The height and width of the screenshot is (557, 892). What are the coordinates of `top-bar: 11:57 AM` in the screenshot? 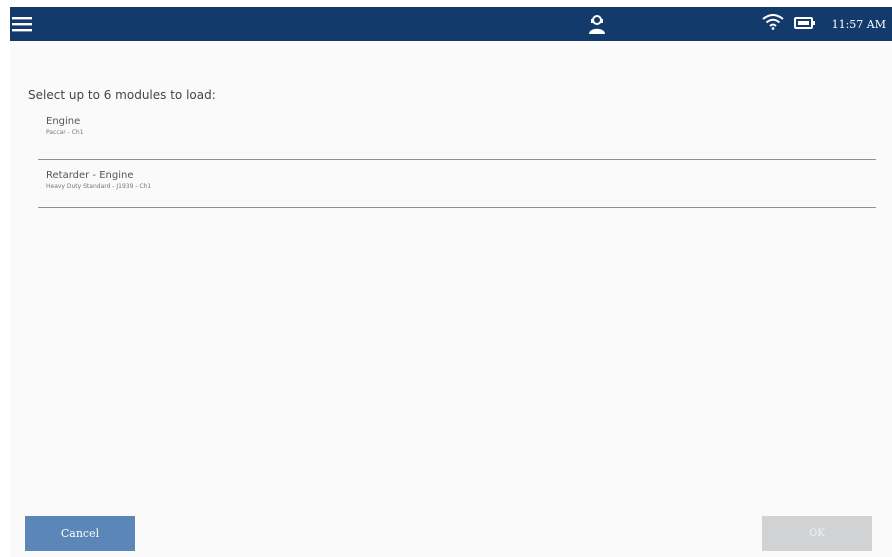 It's located at (451, 24).